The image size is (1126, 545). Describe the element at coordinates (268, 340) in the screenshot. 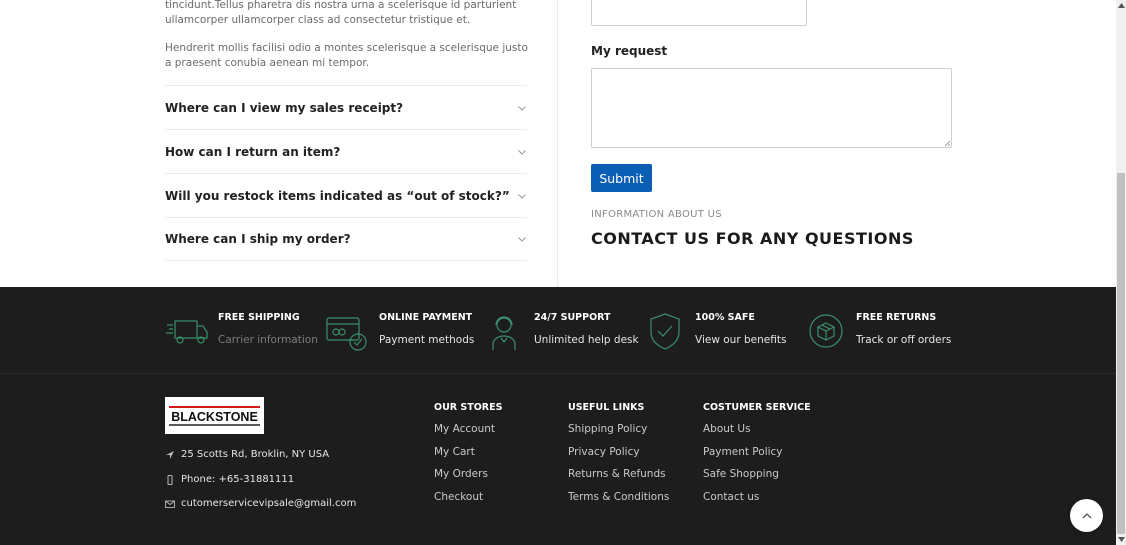

I see `feature-subtitle: Carrier information` at that location.